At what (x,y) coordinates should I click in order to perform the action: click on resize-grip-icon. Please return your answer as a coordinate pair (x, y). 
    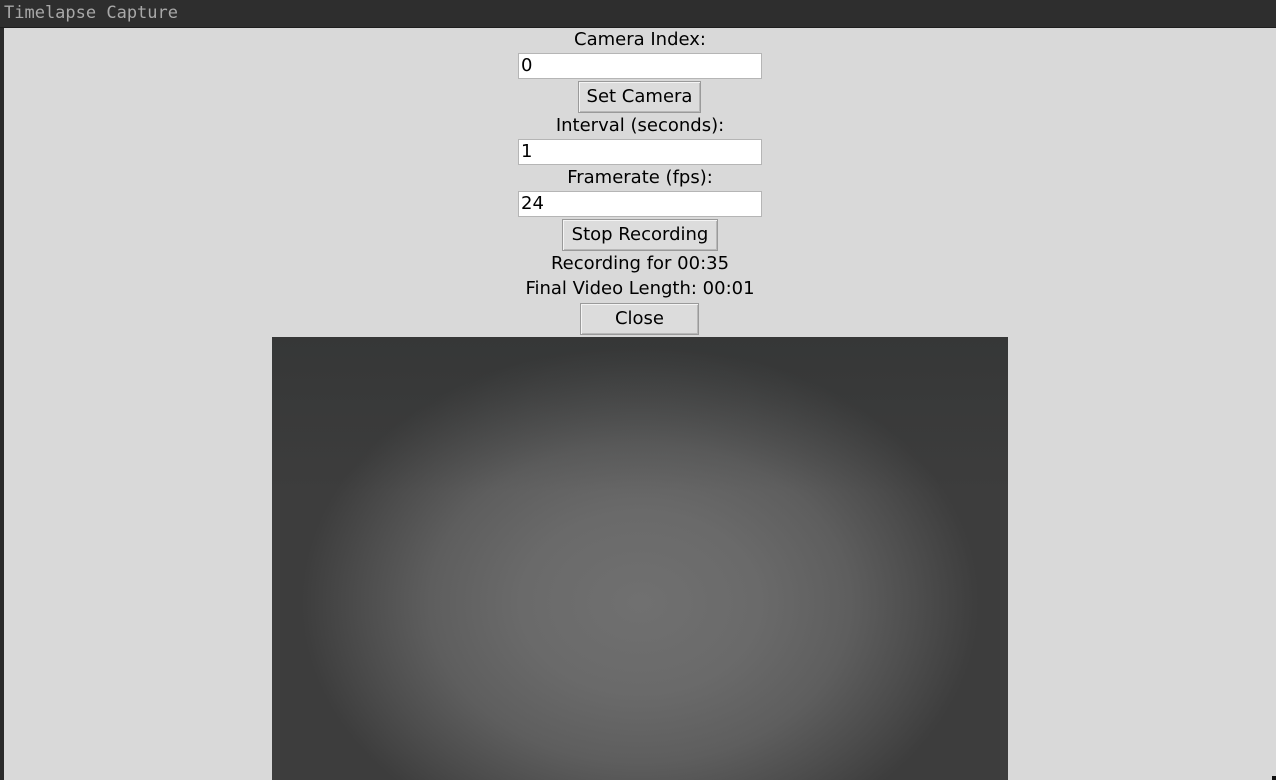
    Looking at the image, I should click on (1274, 778).